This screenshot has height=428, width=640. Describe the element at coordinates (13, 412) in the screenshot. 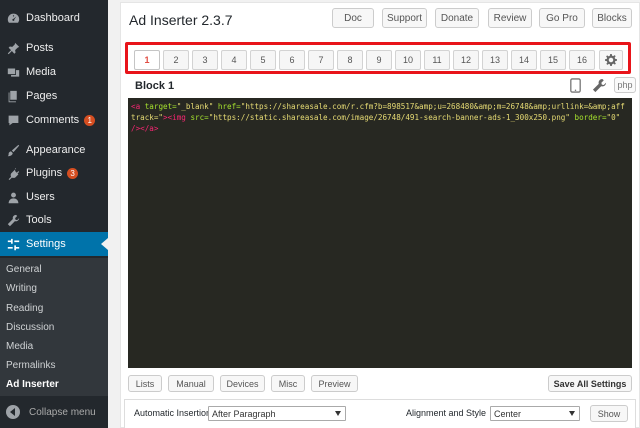

I see `collapse-arrow-icon` at that location.